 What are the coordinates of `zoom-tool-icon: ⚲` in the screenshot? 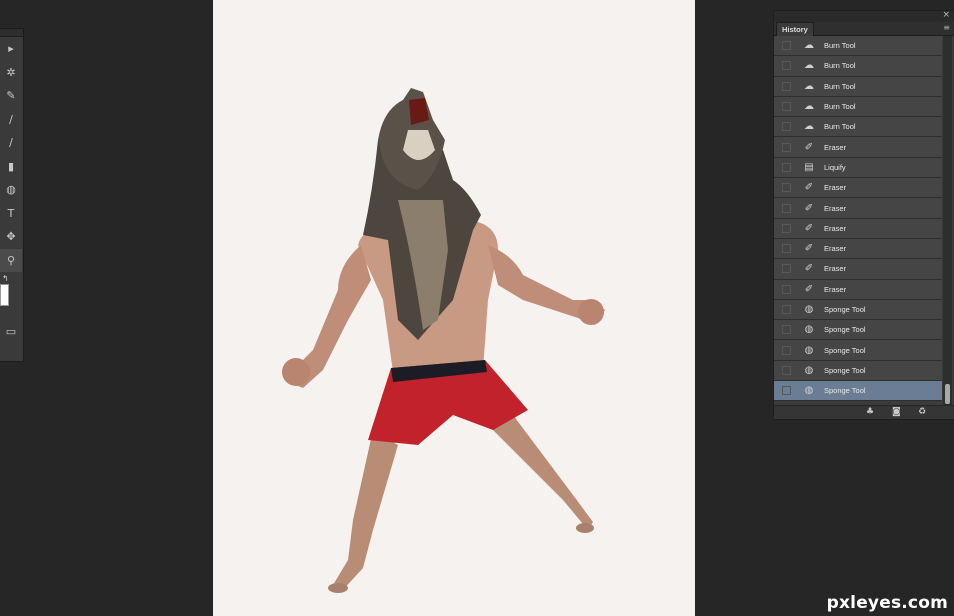 It's located at (11, 260).